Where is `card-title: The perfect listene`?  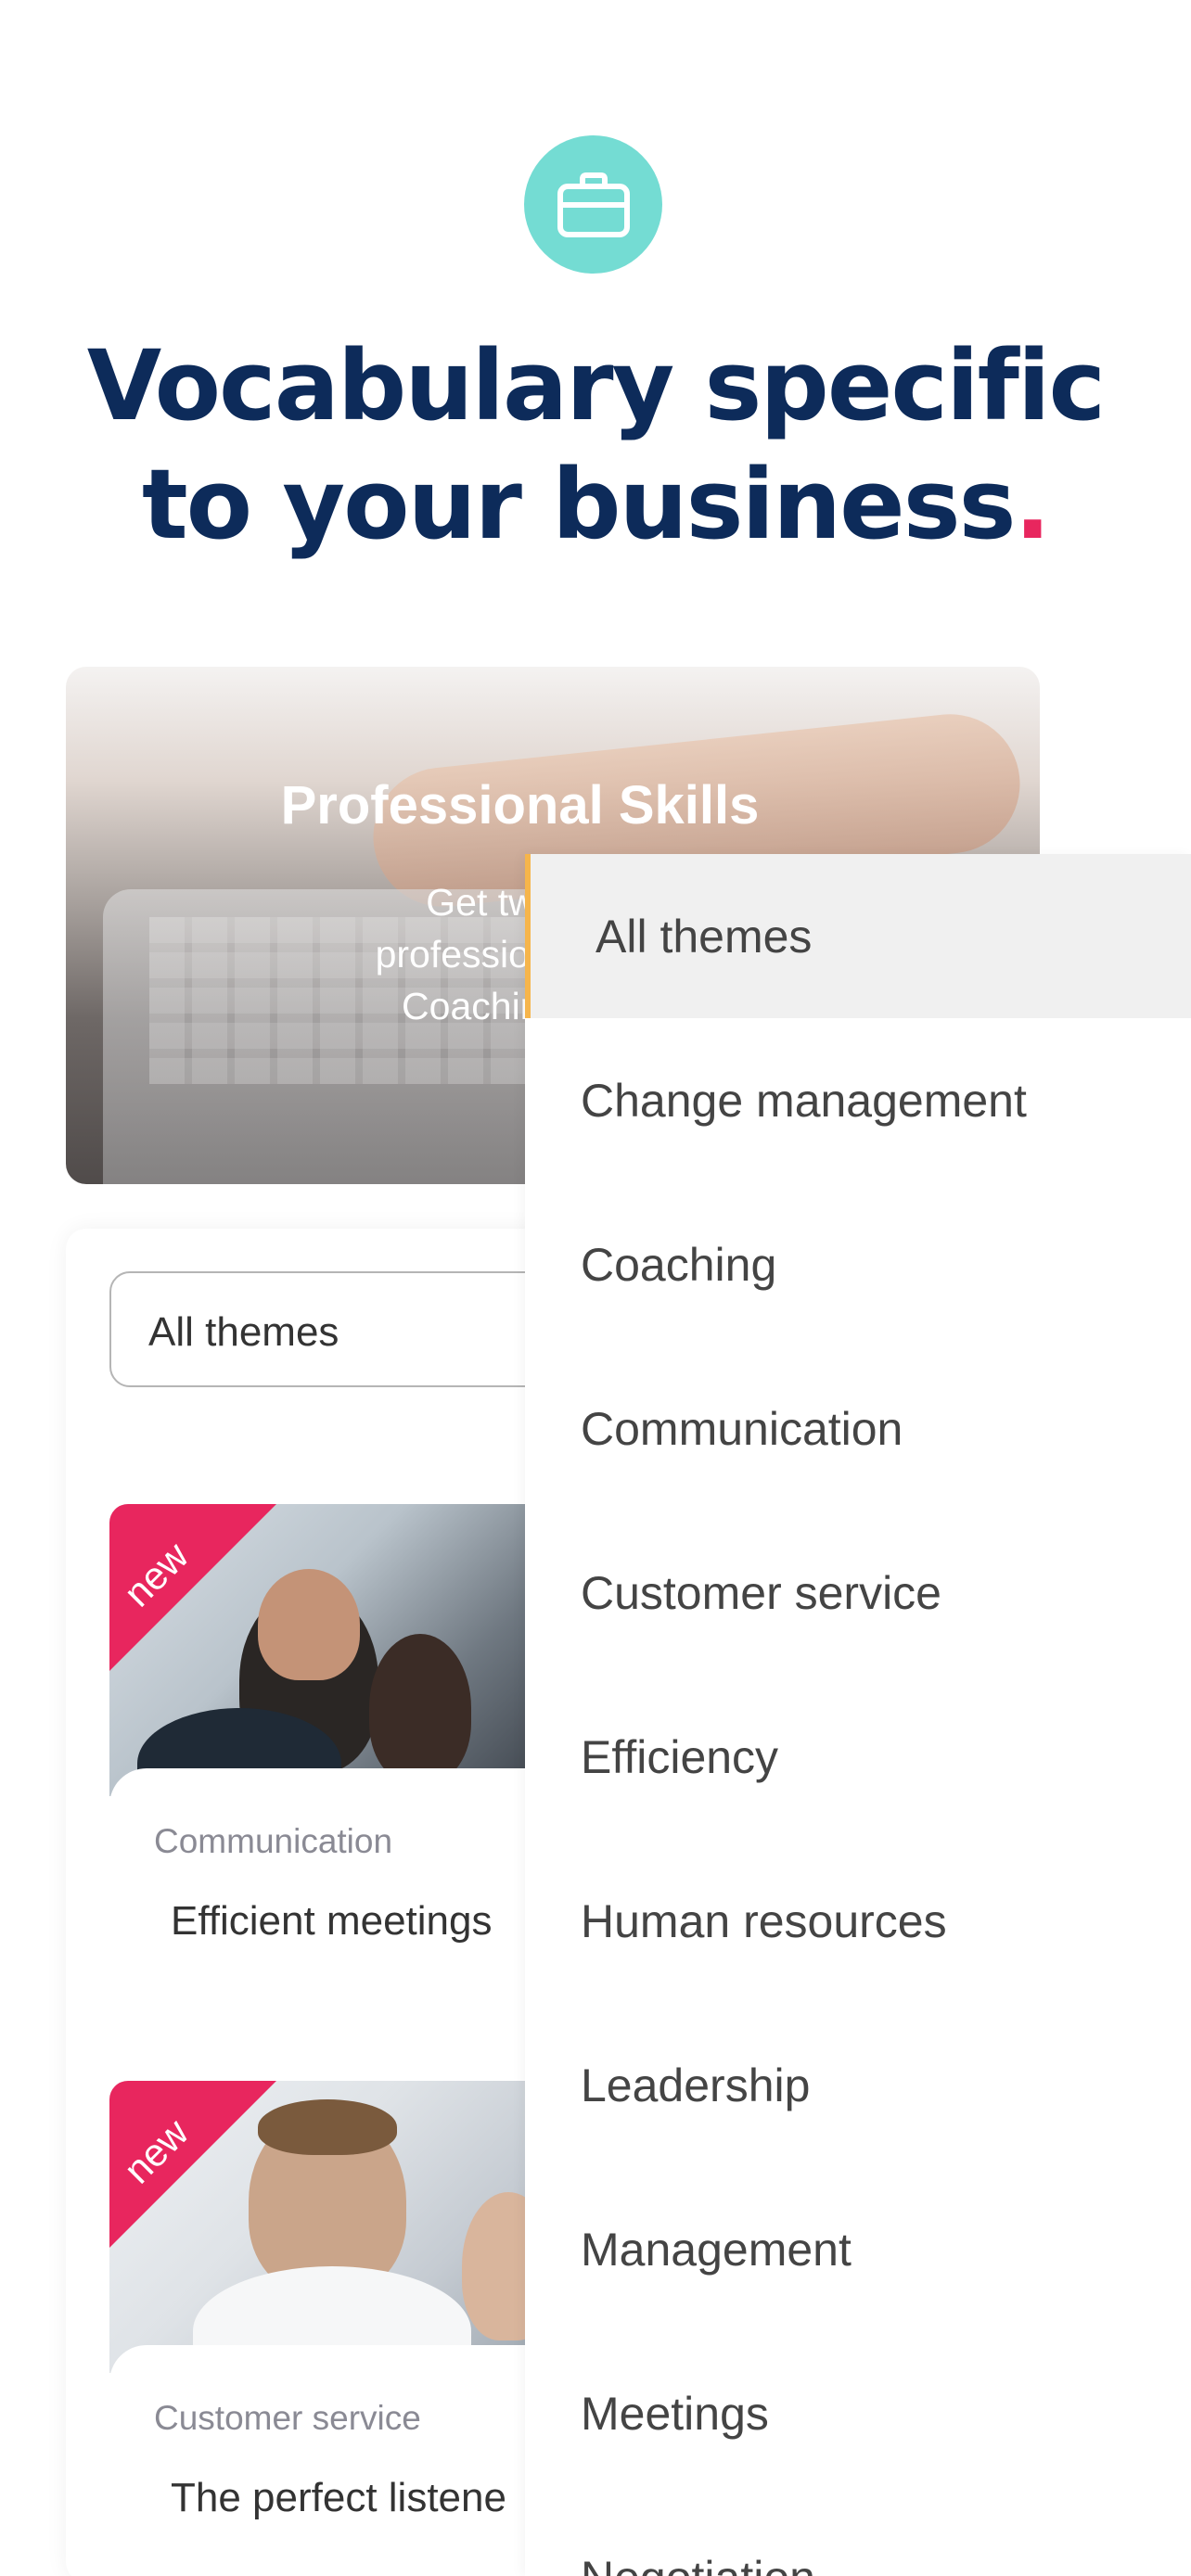
card-title: The perfect listene is located at coordinates (338, 2498).